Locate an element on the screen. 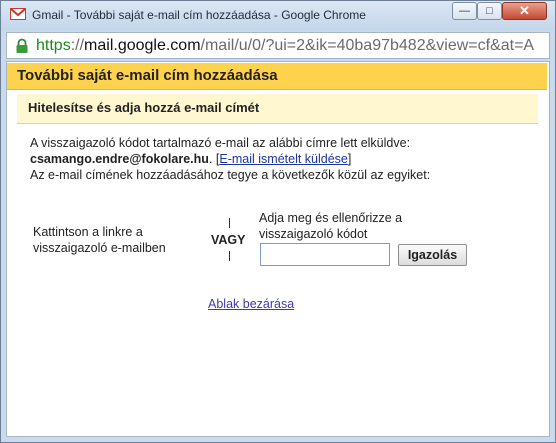  gmail-icon is located at coordinates (18, 14).